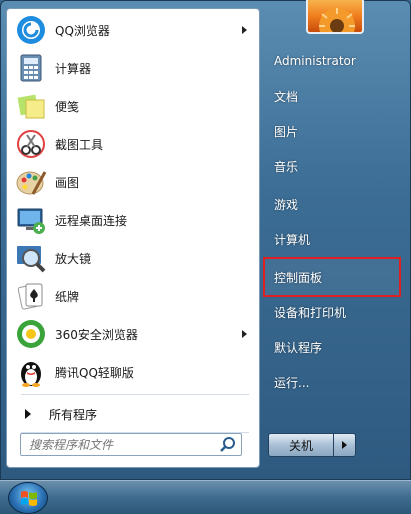 This screenshot has width=411, height=514. I want to click on program-item-sticky-notes: 便笺, so click(134, 106).